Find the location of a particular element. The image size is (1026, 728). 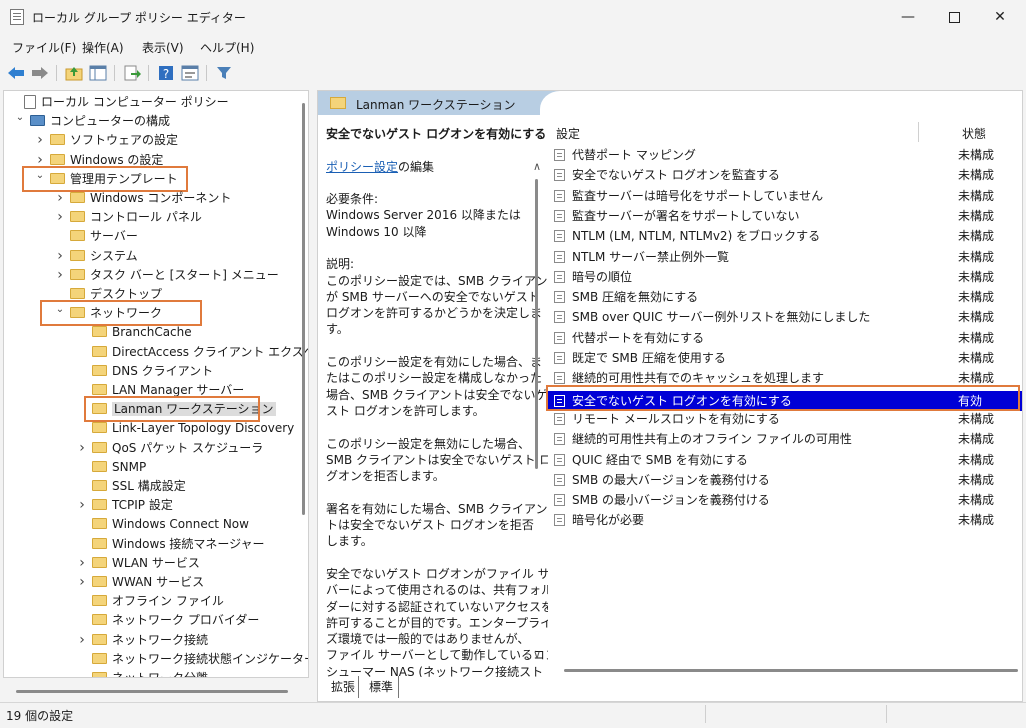

tree-item: › QoS パケット スケジューラ is located at coordinates (169, 448).